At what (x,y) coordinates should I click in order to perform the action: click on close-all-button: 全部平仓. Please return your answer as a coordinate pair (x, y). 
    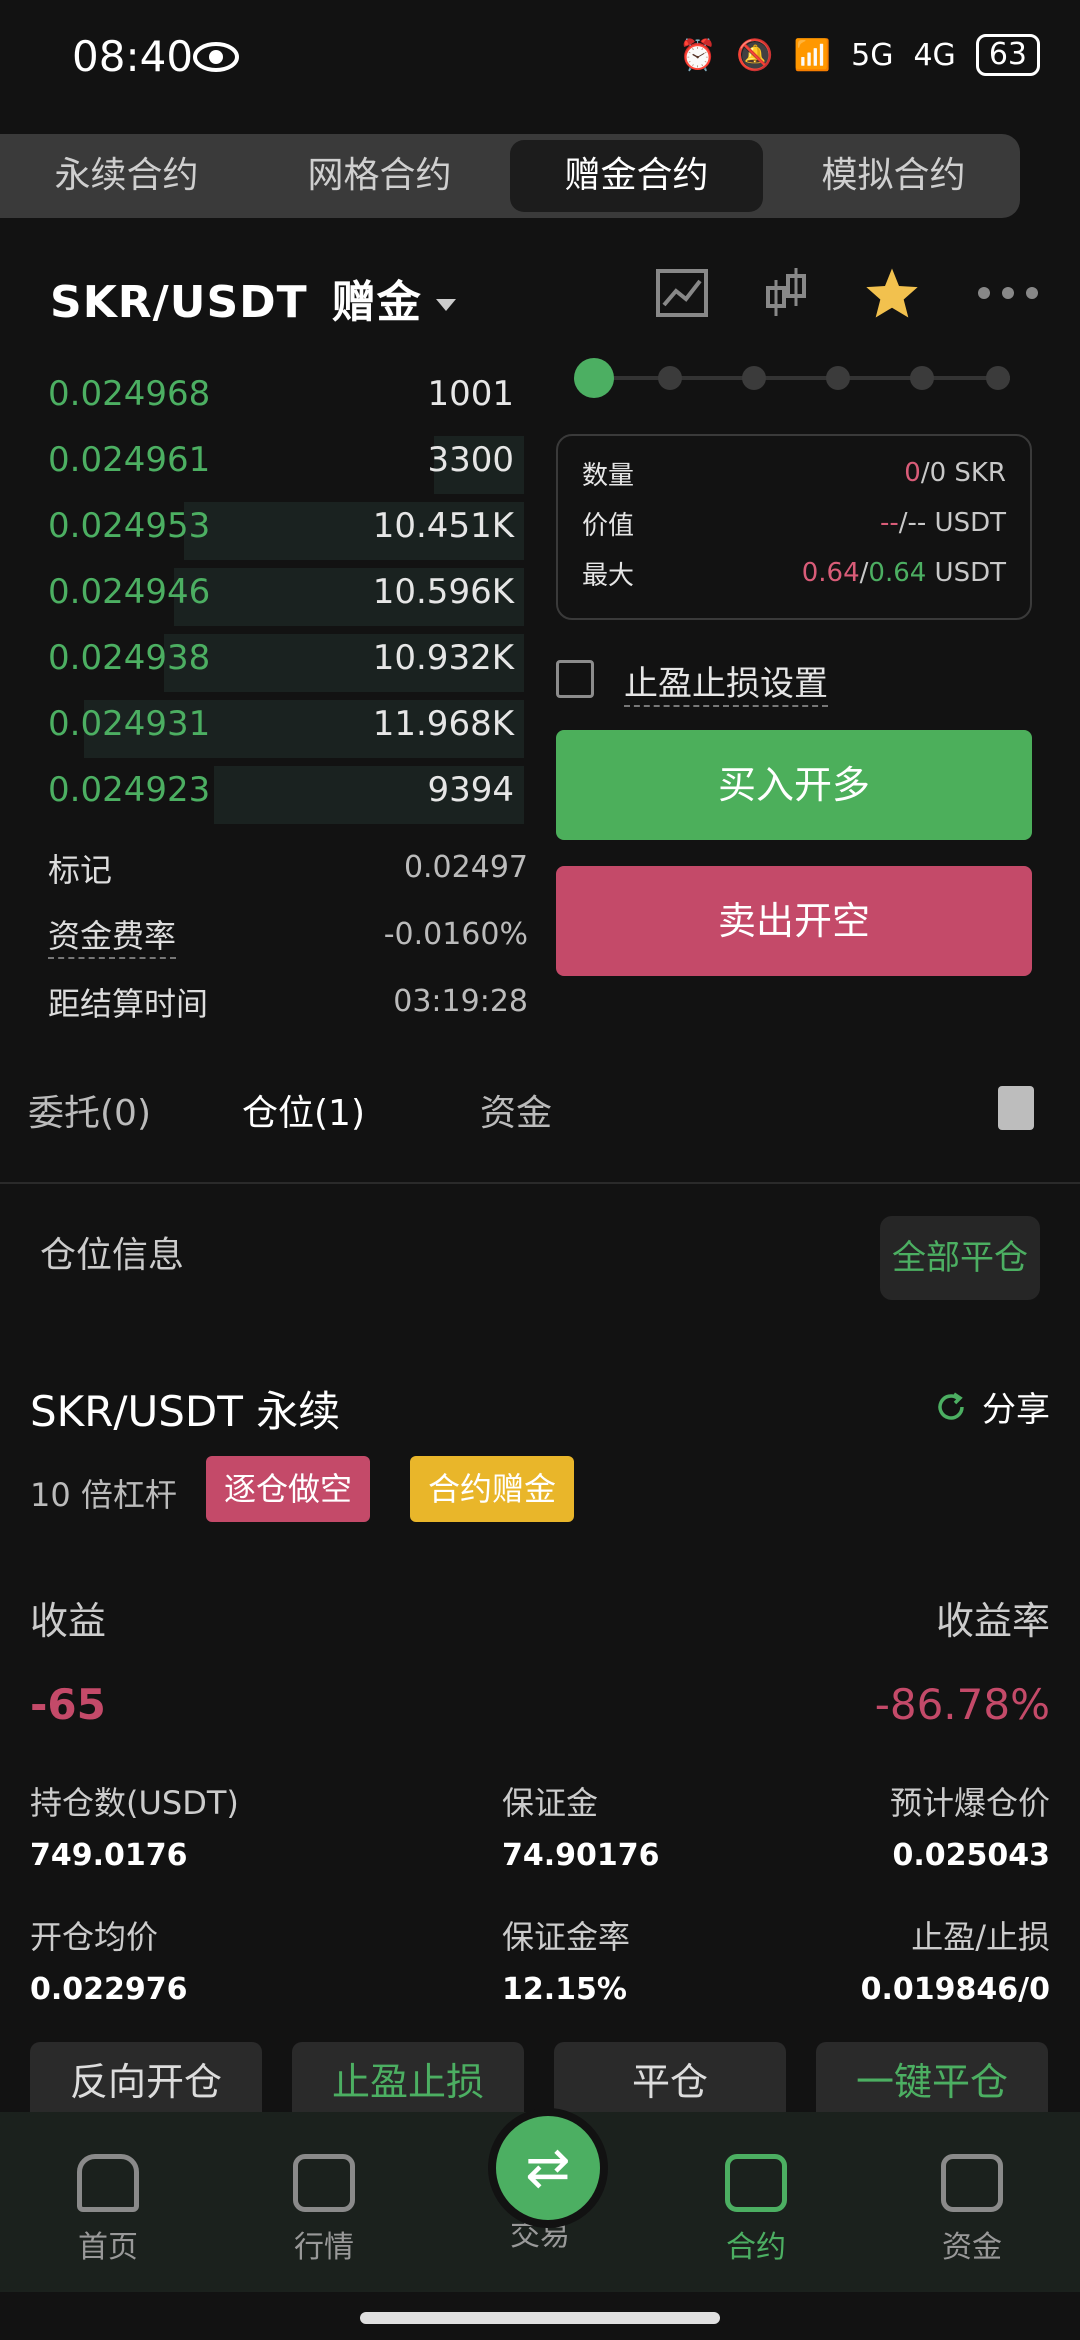
    Looking at the image, I should click on (960, 1258).